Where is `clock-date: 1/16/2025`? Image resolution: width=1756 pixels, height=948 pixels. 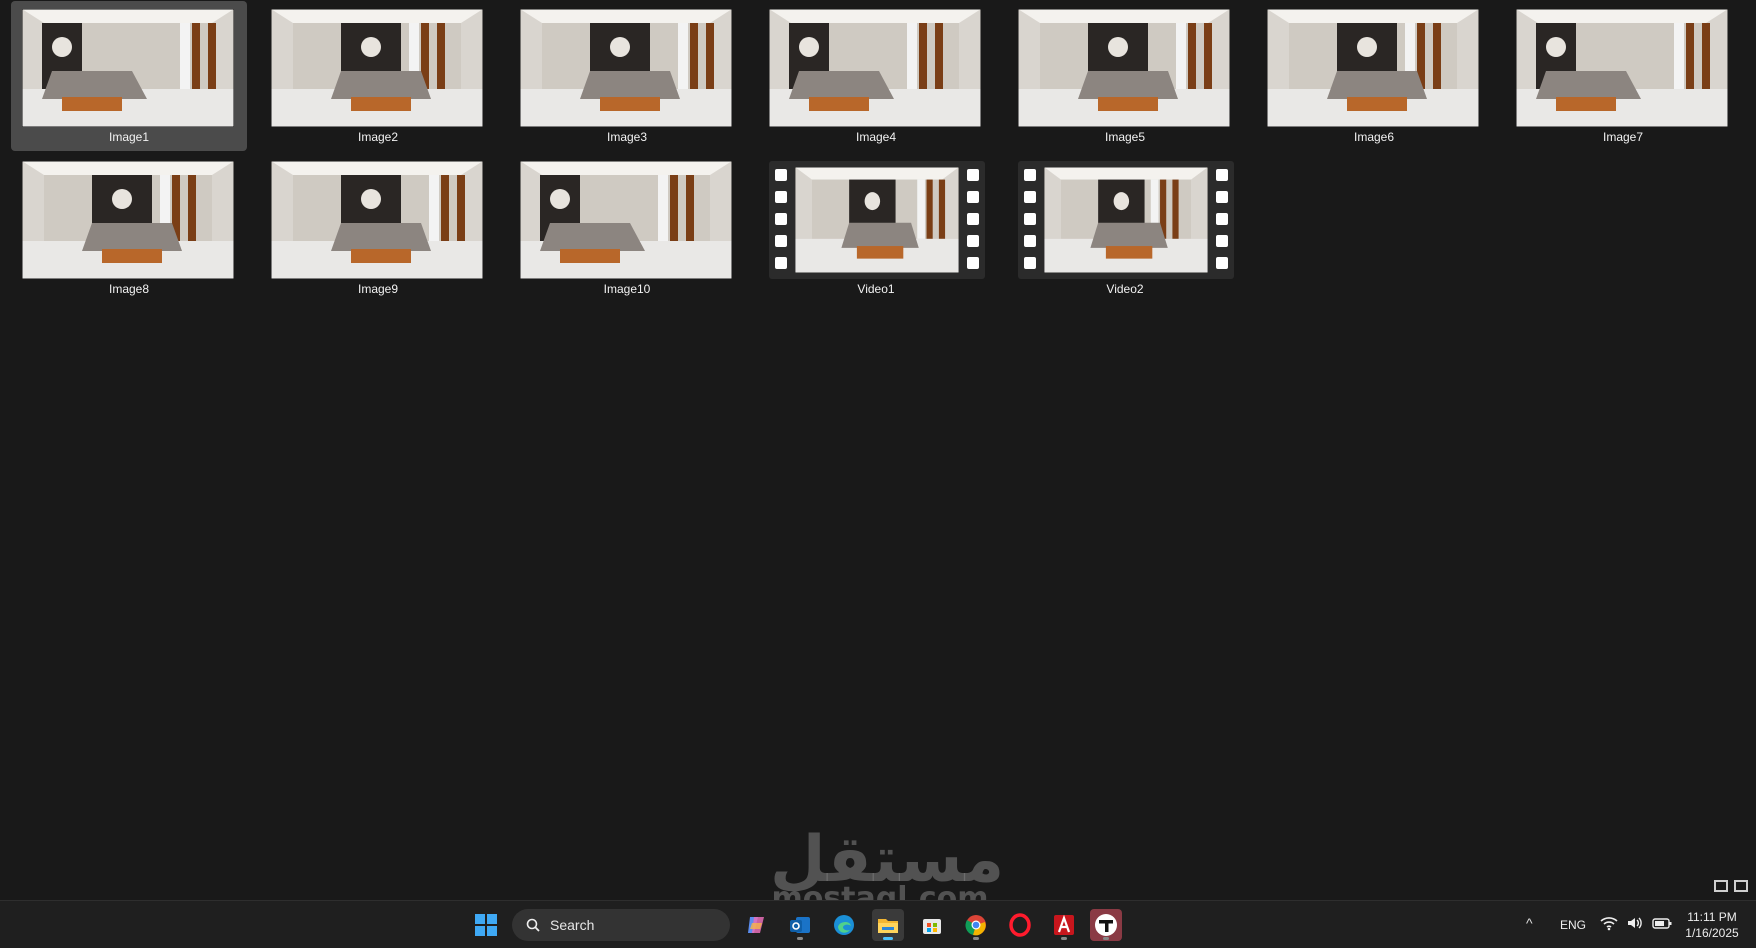 clock-date: 1/16/2025 is located at coordinates (1712, 933).